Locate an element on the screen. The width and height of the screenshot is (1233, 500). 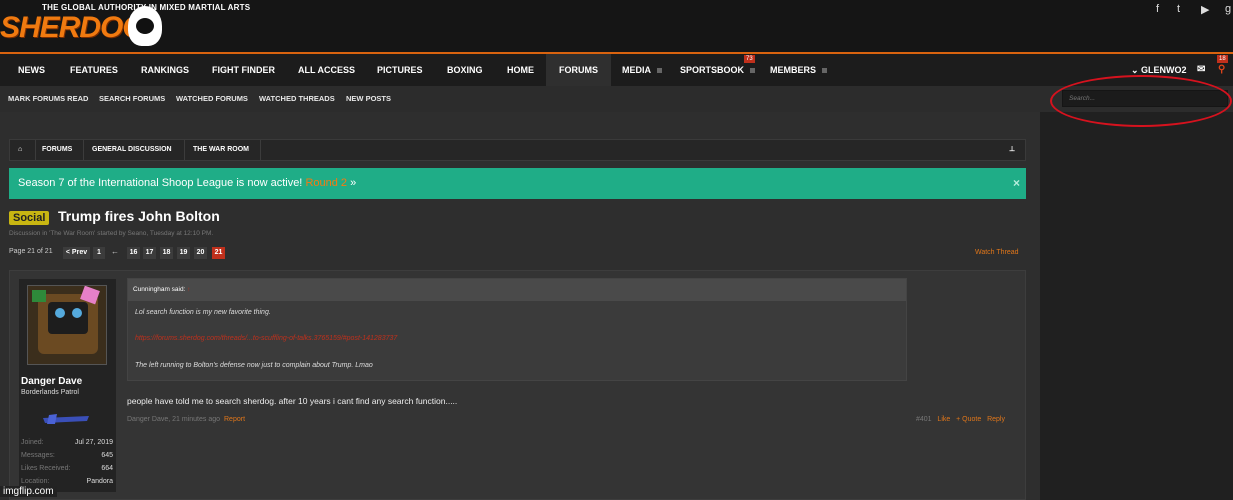
thread-prefix: Social is located at coordinates (29, 218).